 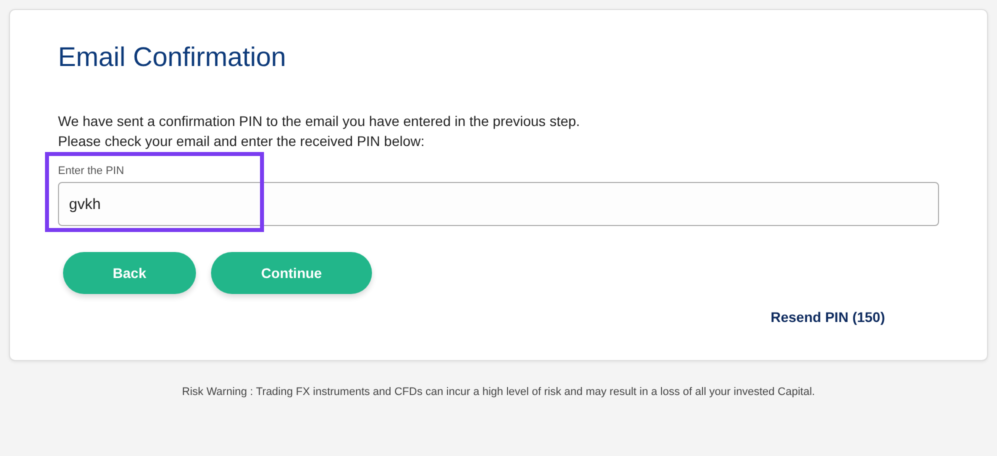 What do you see at coordinates (827, 317) in the screenshot?
I see `resend-pin-link: Resend PIN (150)` at bounding box center [827, 317].